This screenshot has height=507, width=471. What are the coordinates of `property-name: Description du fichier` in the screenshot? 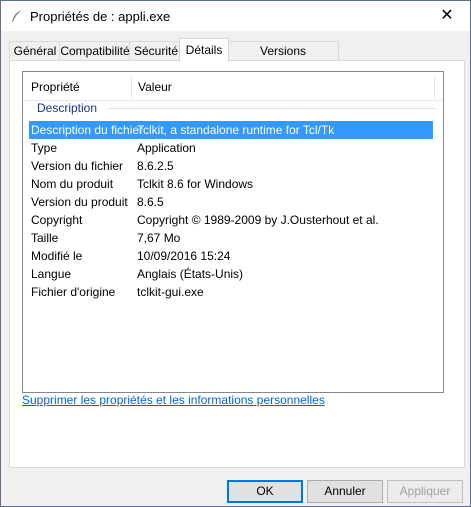 It's located at (87, 130).